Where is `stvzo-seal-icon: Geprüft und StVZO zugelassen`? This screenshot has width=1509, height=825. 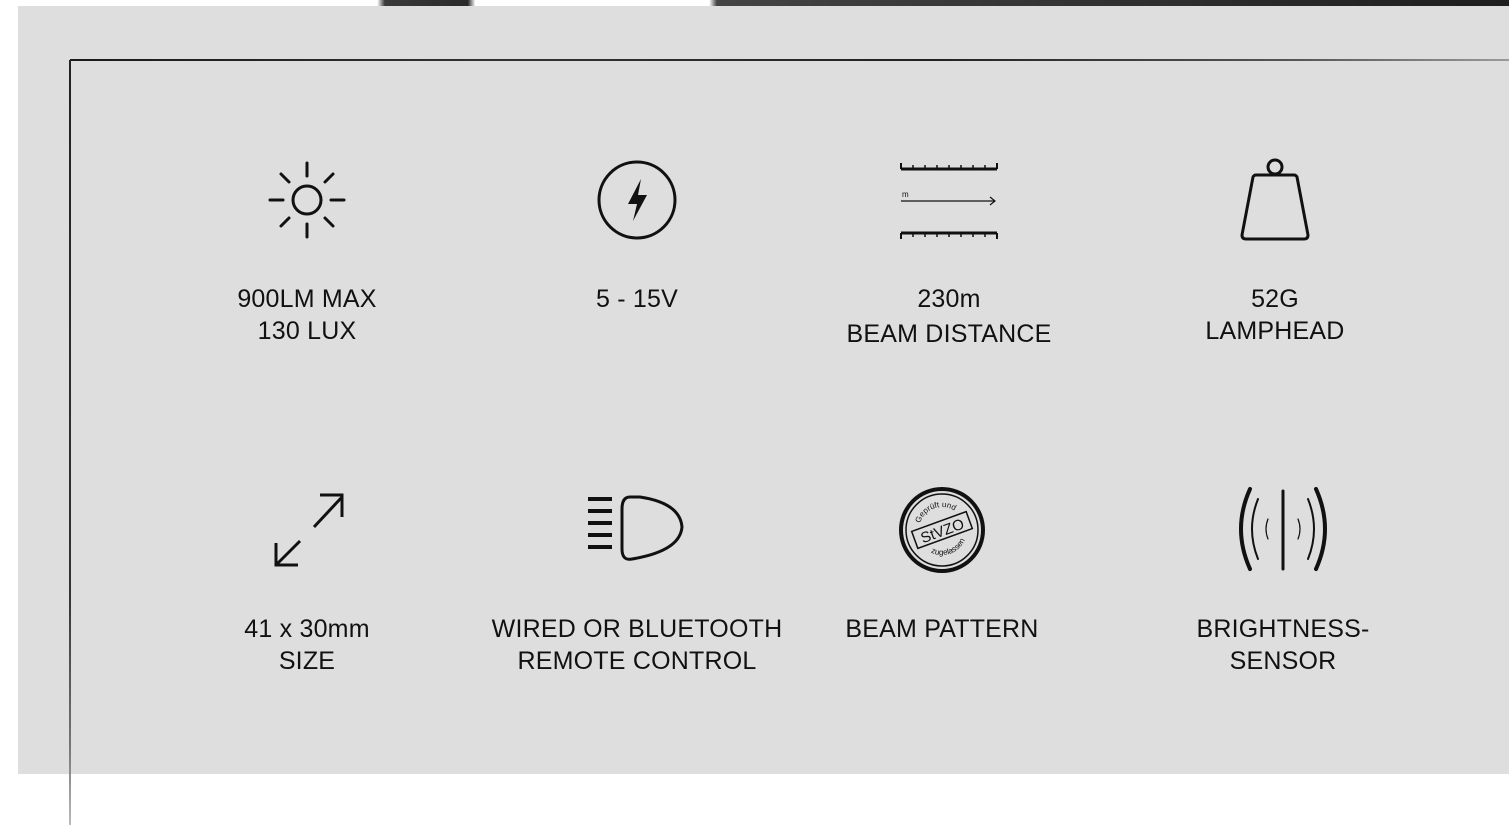 stvzo-seal-icon: Geprüft und StVZO zugelassen is located at coordinates (942, 530).